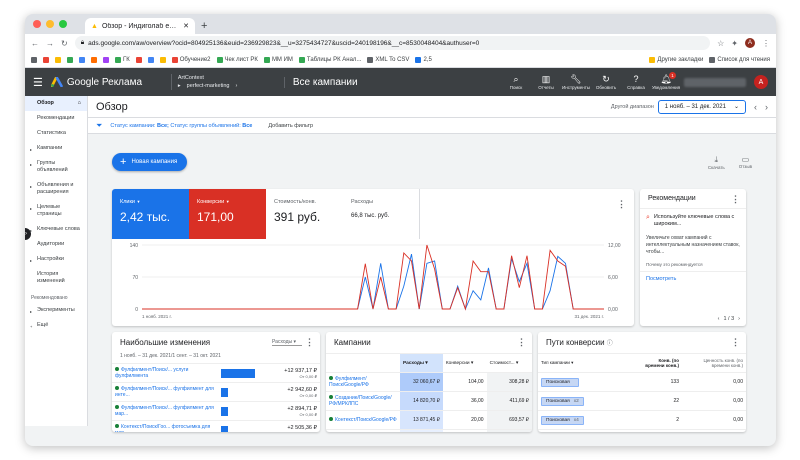 Image resolution: width=800 pixels, height=460 pixels. Describe the element at coordinates (588, 382) in the screenshot. I see `path-cell: Поисковая` at that location.